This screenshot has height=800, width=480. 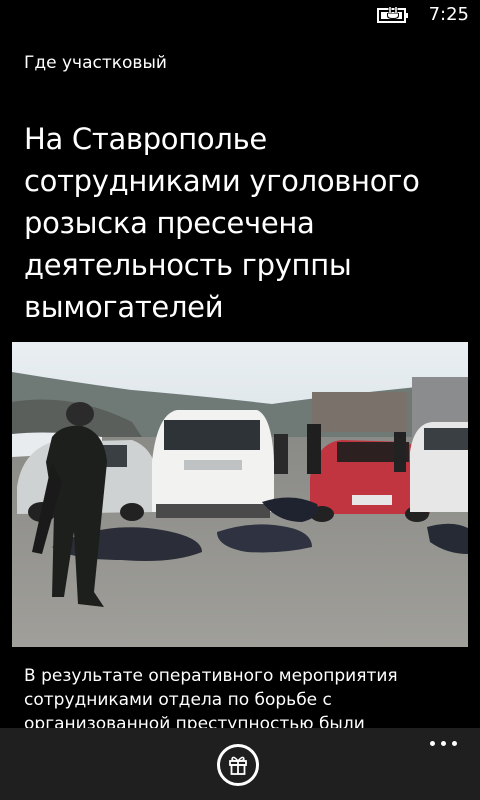 I want to click on status-bar: 7:25, so click(x=240, y=16).